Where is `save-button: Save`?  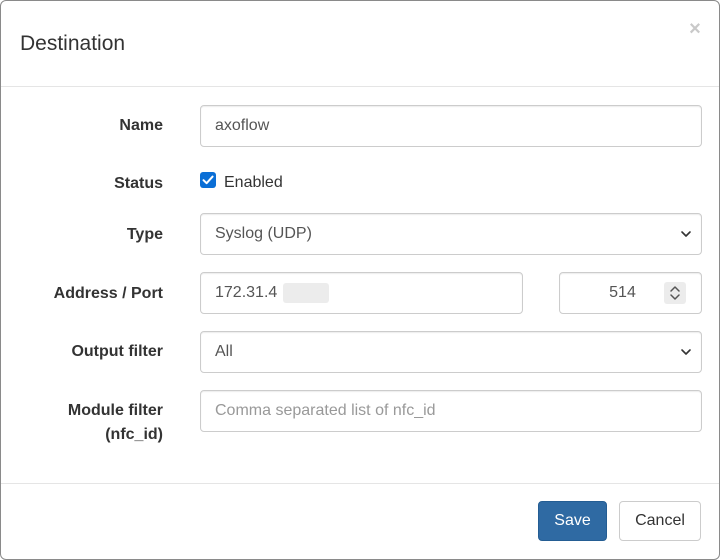 save-button: Save is located at coordinates (572, 521).